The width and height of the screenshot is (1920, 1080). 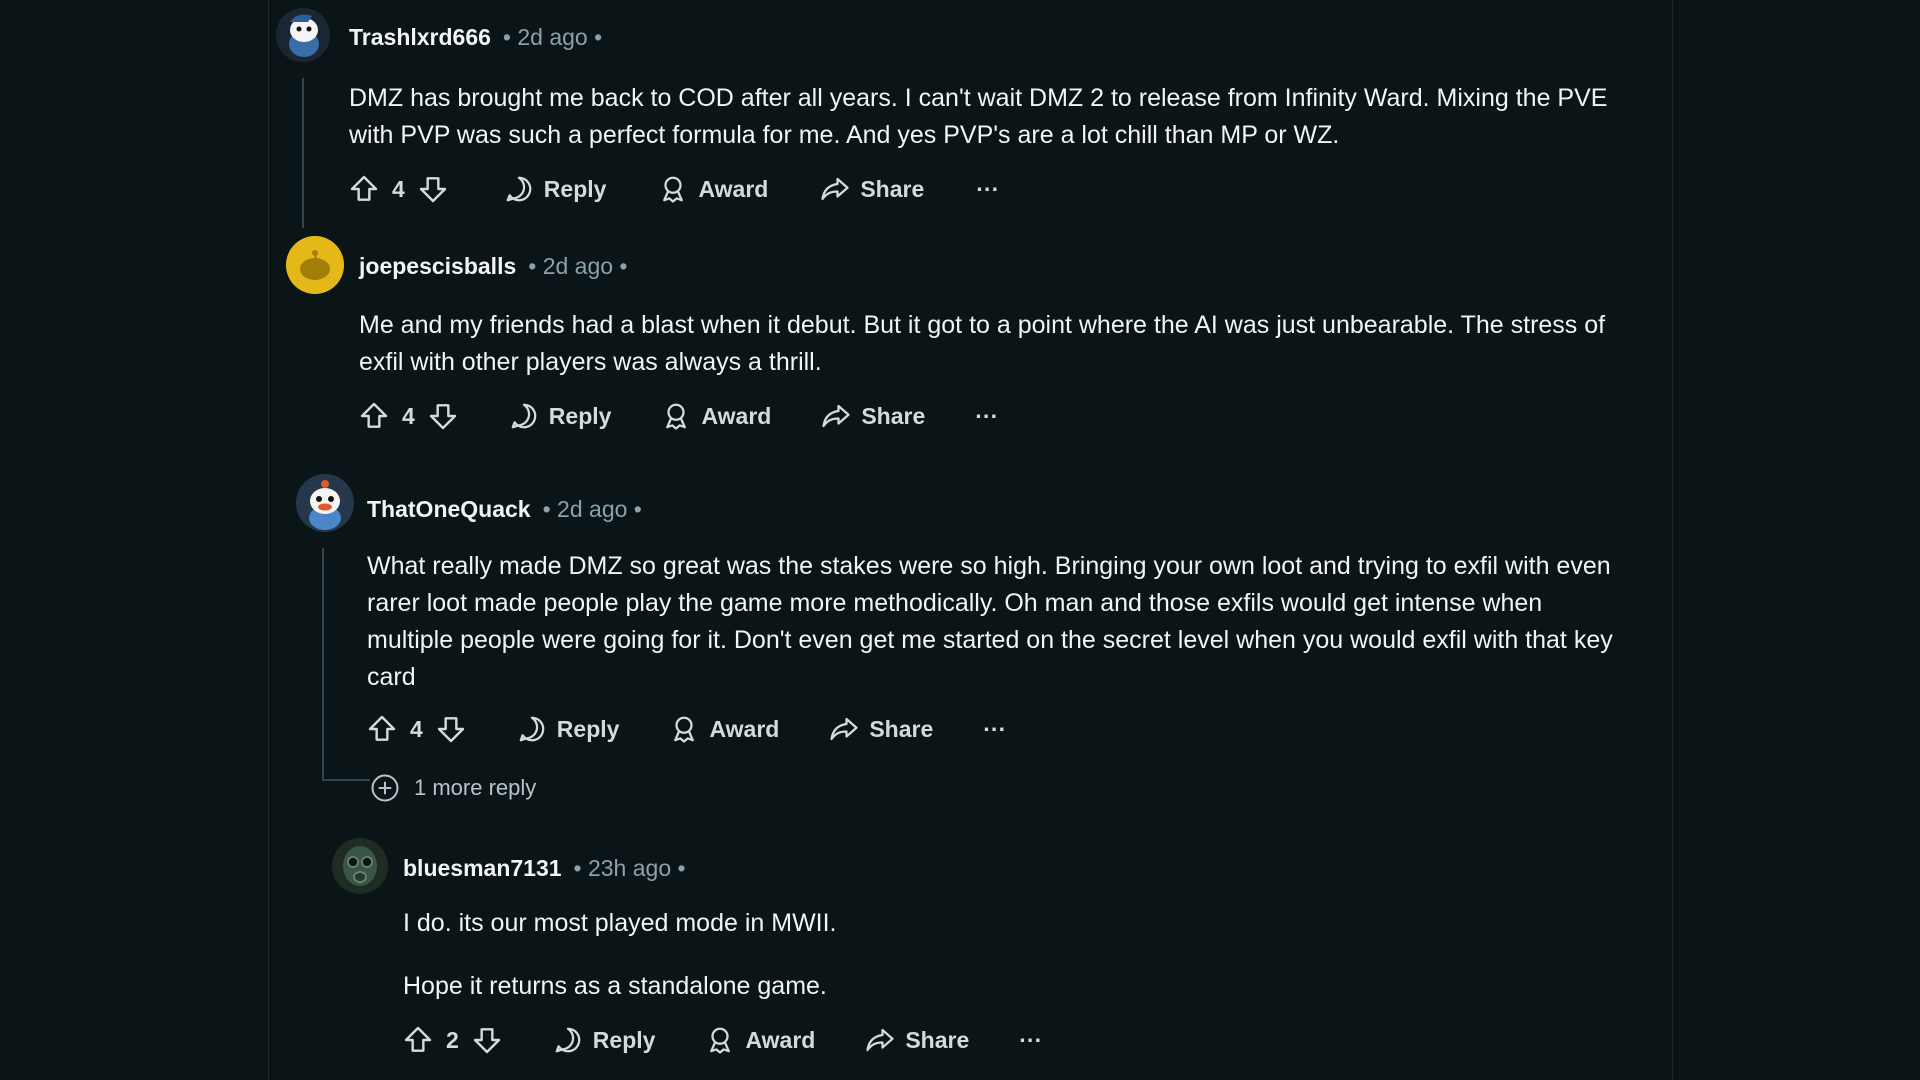 What do you see at coordinates (620, 923) in the screenshot?
I see `comment-text: I do. its our most played mode in MWII.` at bounding box center [620, 923].